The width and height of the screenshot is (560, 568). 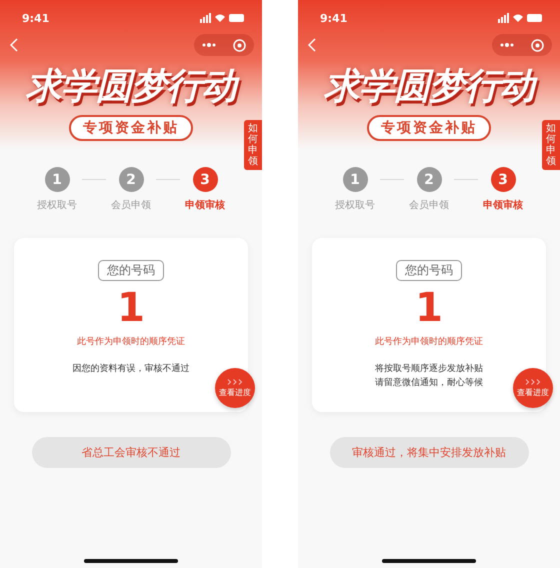 I want to click on status-message: 因您的资料有误，审核不通过, so click(x=131, y=369).